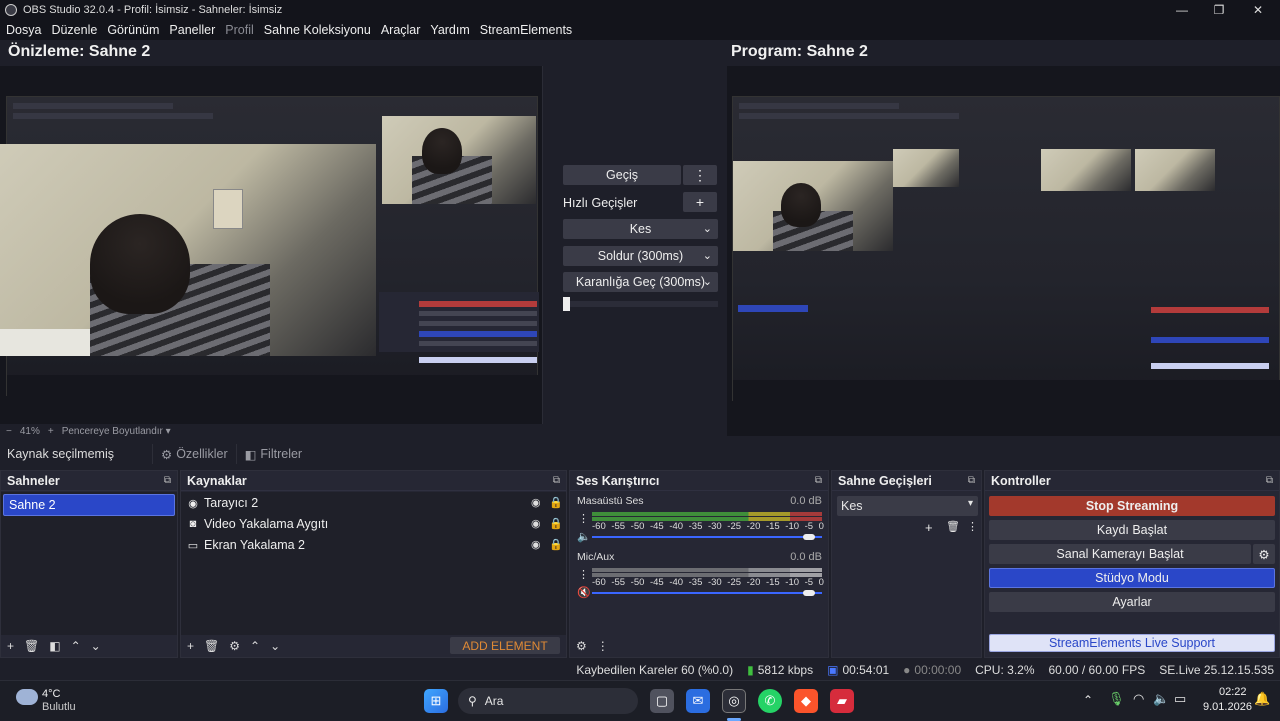  I want to click on studio-mode-button: Stüdyo Modu, so click(1132, 578).